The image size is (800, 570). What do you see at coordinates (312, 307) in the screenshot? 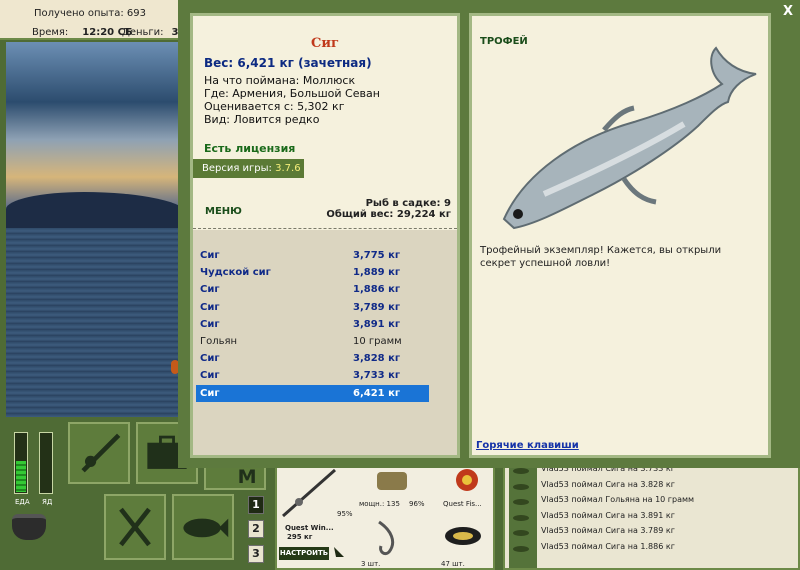
I see `catch-row: Сиг 3,789 кг` at bounding box center [312, 307].